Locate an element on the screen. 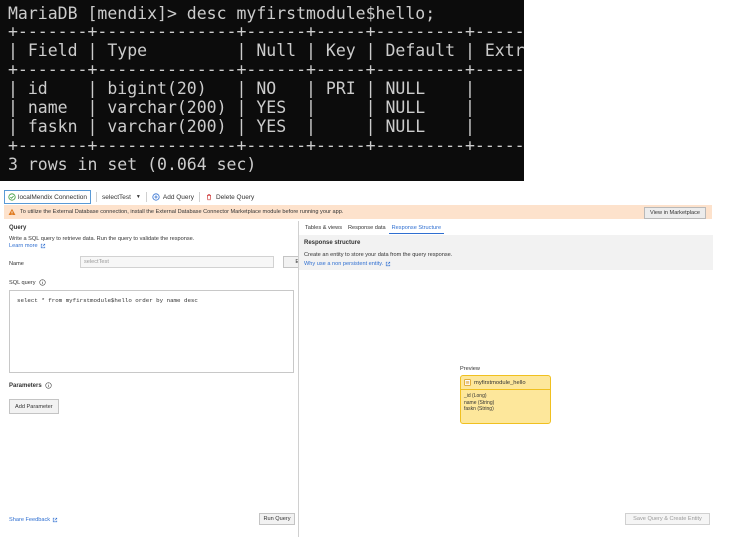 This screenshot has width=744, height=540. share-feedback-link: Share Feedback is located at coordinates (33, 520).